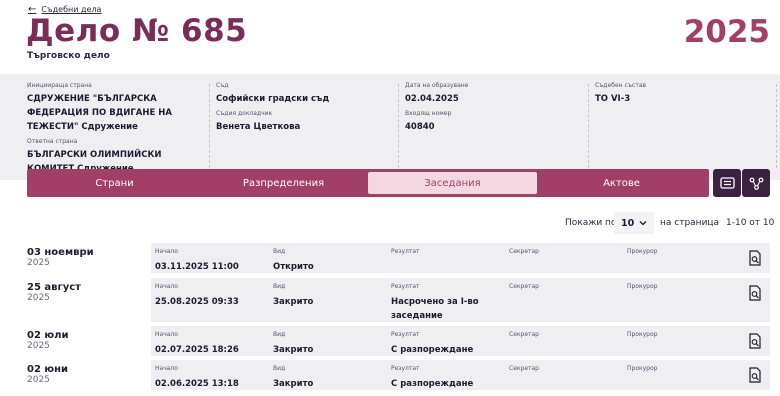  I want to click on page-size-value: 10, so click(628, 223).